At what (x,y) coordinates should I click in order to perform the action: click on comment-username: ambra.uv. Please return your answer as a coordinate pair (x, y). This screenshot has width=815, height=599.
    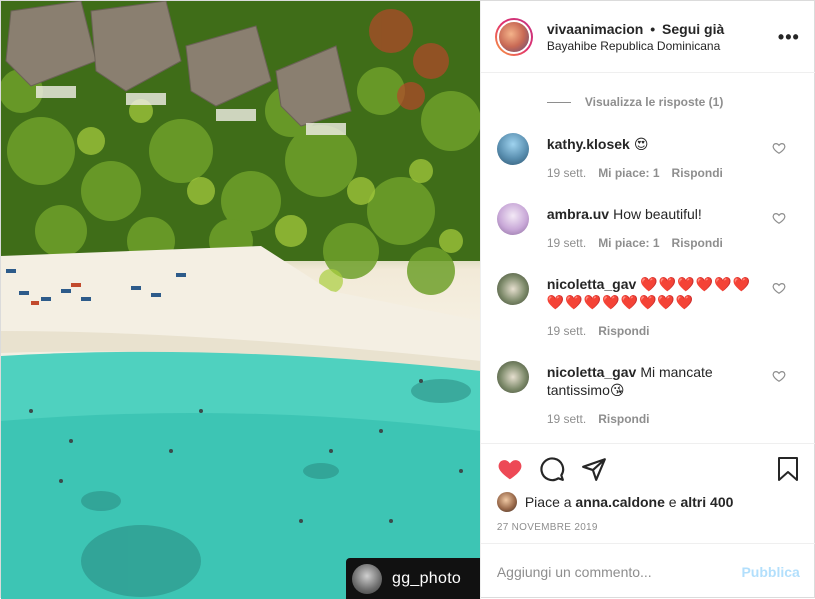
    Looking at the image, I should click on (578, 214).